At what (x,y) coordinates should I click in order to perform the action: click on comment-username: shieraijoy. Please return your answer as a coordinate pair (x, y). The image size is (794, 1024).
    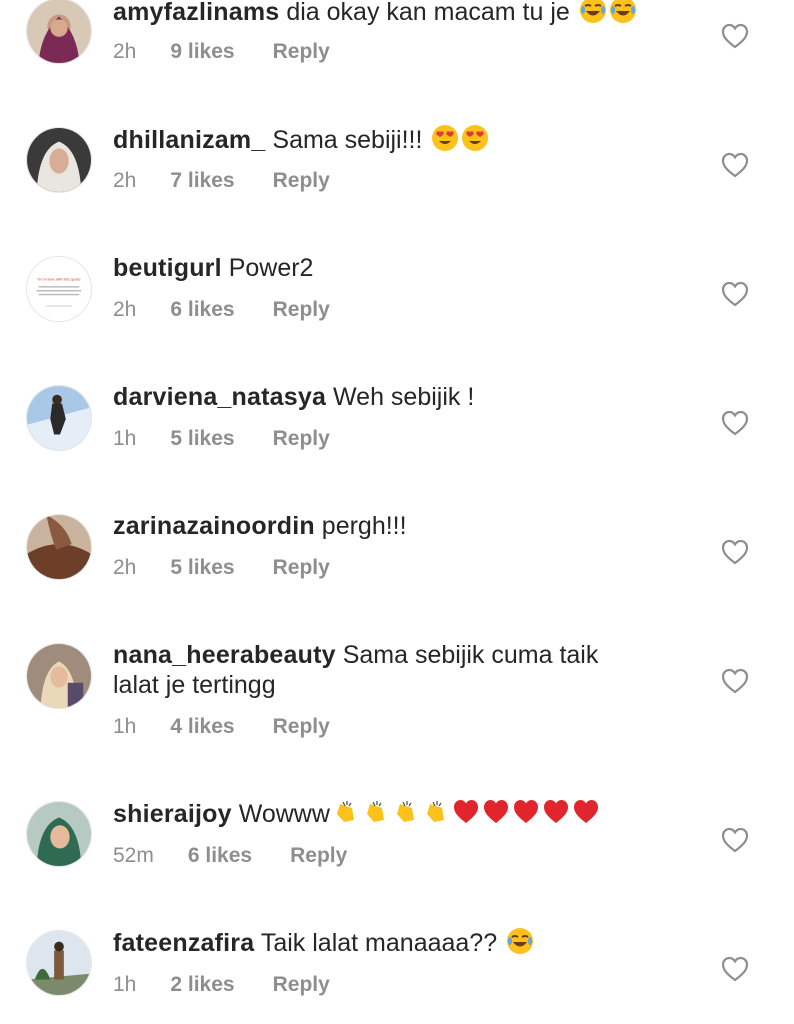
    Looking at the image, I should click on (172, 814).